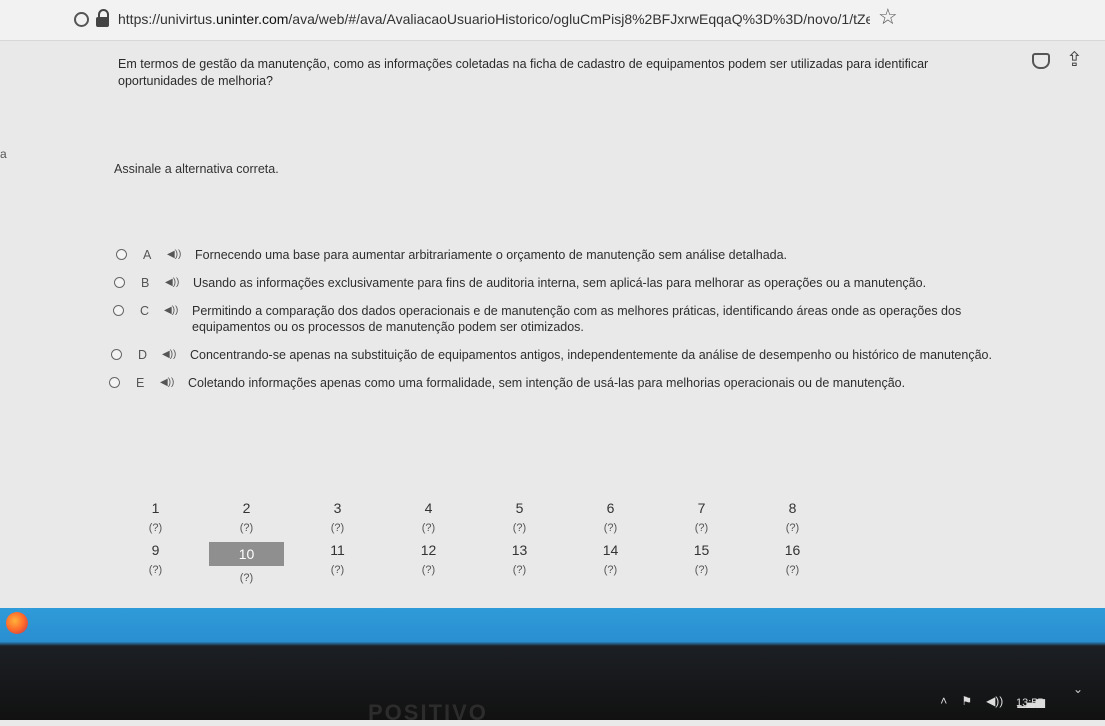  What do you see at coordinates (428, 561) in the screenshot?
I see `question-nav-item: 12 (?)` at bounding box center [428, 561].